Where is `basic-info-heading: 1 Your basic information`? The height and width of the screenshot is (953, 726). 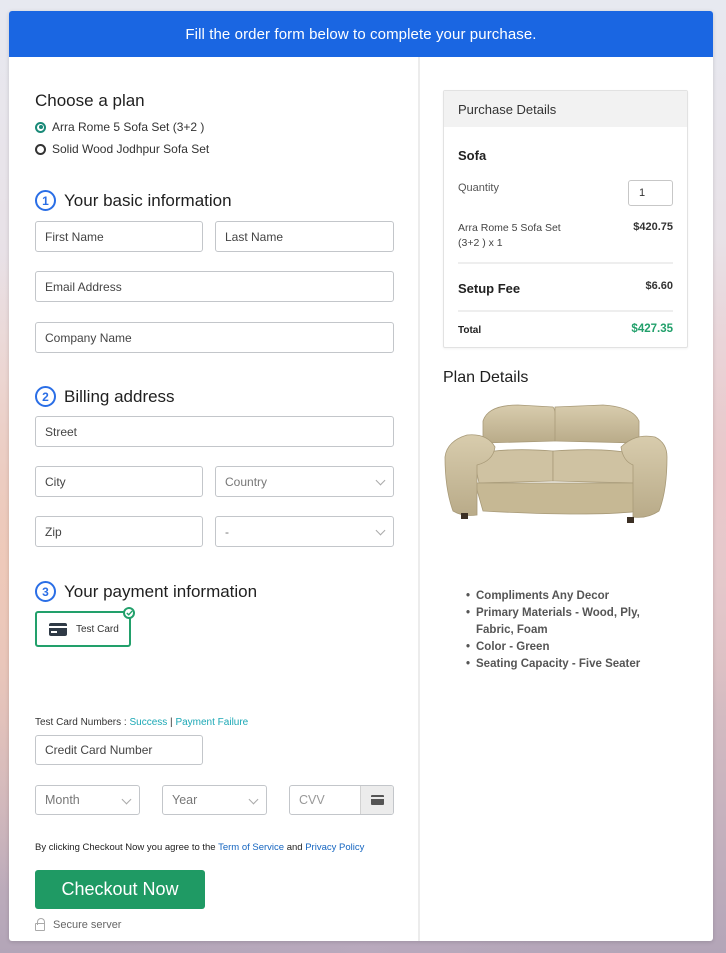 basic-info-heading: 1 Your basic information is located at coordinates (133, 200).